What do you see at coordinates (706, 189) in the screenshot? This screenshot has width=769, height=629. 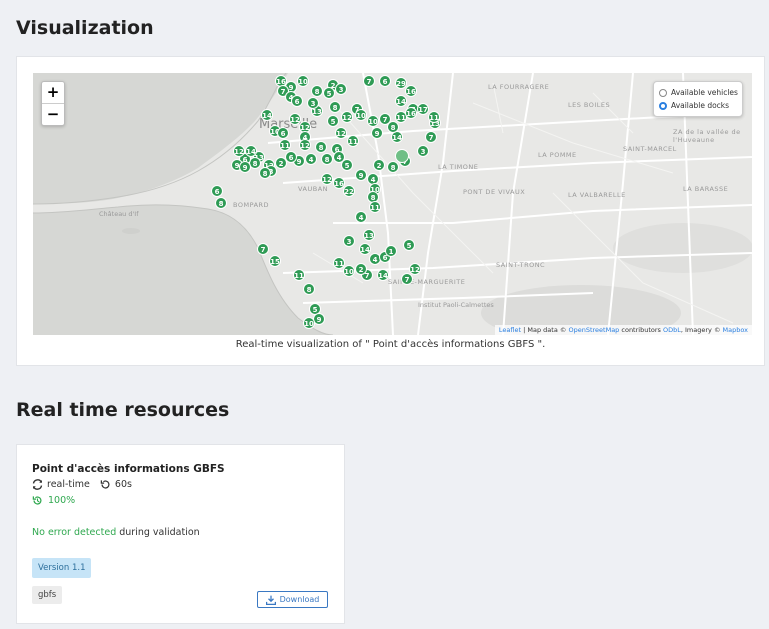 I see `map-label-barasse: LA BARASSE` at bounding box center [706, 189].